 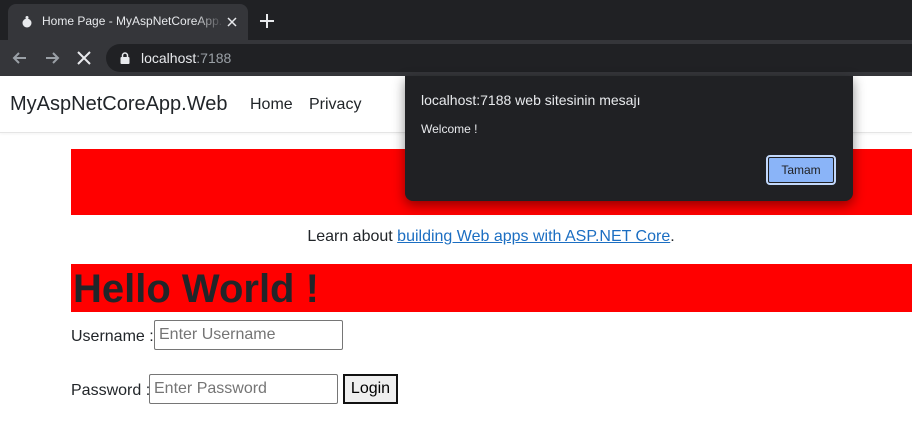 What do you see at coordinates (672, 236) in the screenshot?
I see `learn-suffix: .` at bounding box center [672, 236].